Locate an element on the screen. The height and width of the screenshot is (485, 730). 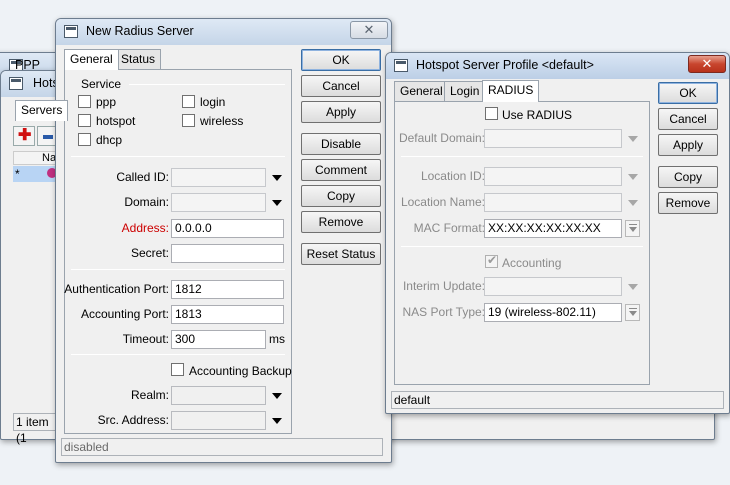
address-field: 0.0.0.0 is located at coordinates (227, 228).